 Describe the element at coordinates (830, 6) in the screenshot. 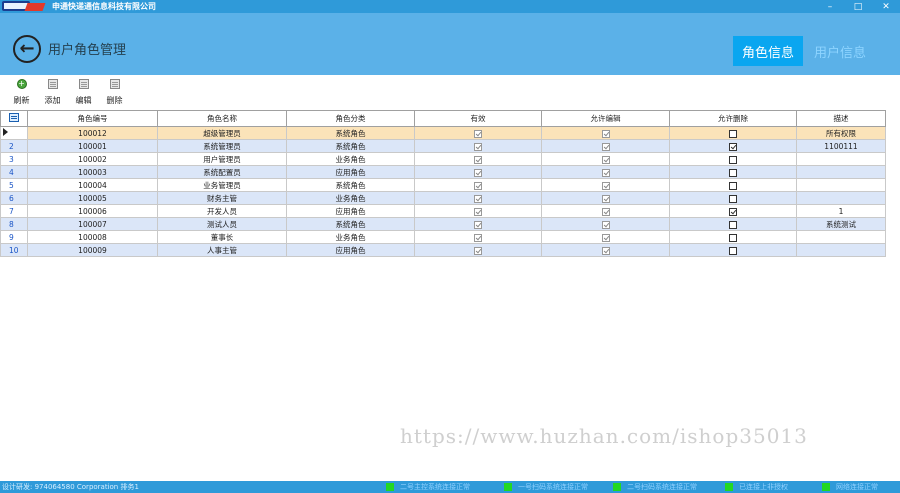

I see `minimize-button: –` at that location.